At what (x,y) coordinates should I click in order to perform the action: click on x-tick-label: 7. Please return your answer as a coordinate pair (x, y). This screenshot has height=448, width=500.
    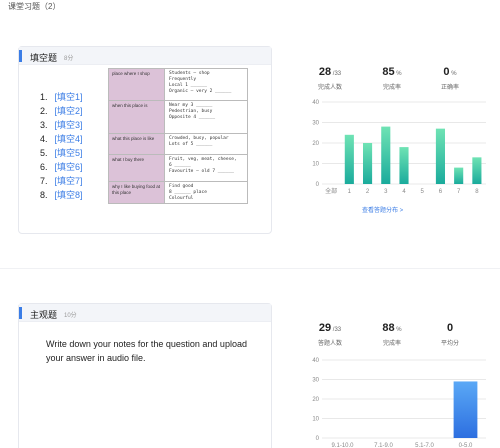
    Looking at the image, I should click on (459, 192).